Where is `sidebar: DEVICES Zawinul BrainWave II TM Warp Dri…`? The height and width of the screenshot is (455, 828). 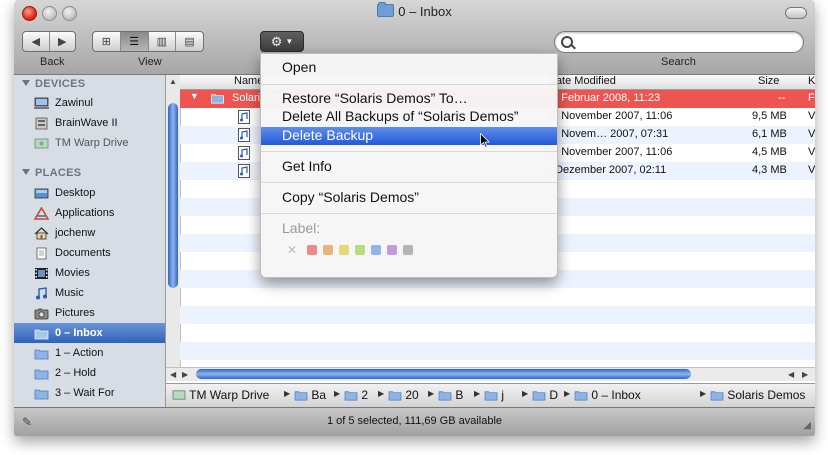
sidebar: DEVICES Zawinul BrainWave II TM Warp Dri… is located at coordinates (90, 241).